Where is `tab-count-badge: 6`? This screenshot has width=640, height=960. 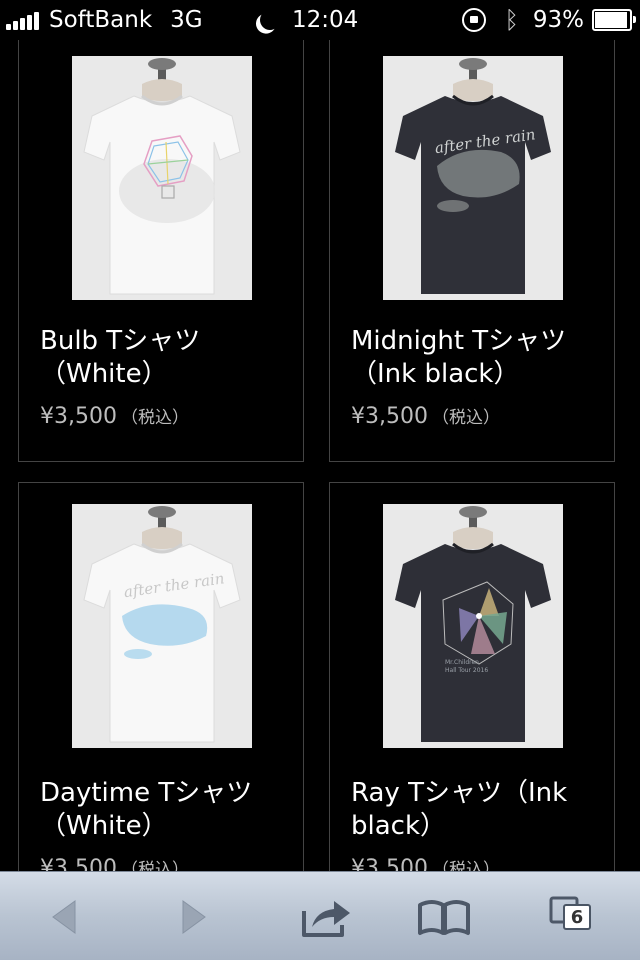 tab-count-badge: 6 is located at coordinates (577, 917).